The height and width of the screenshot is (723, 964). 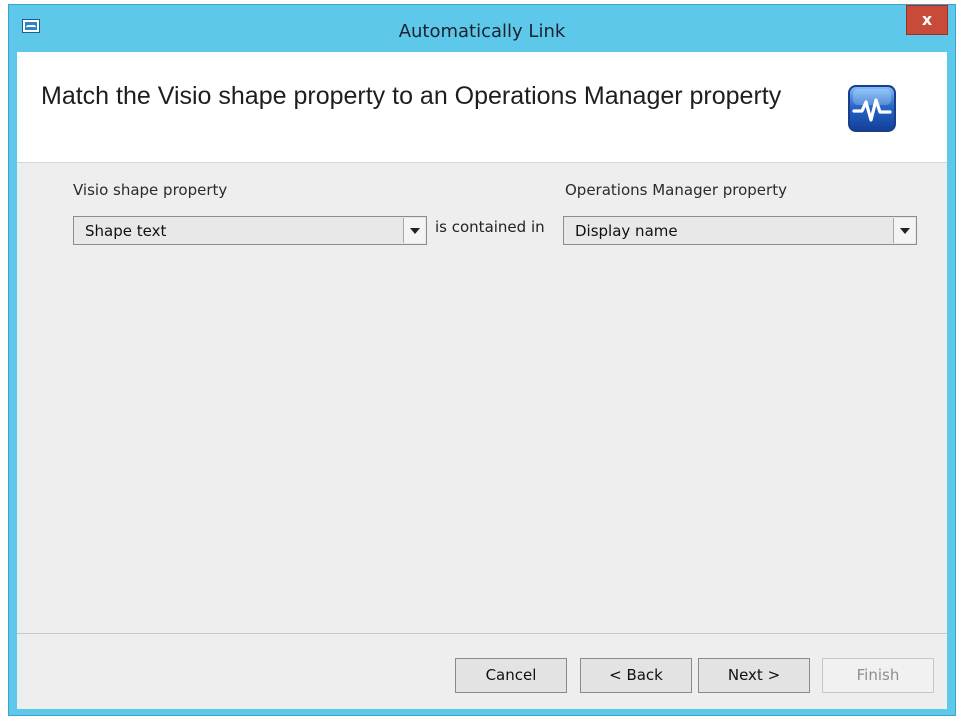 What do you see at coordinates (872, 108) in the screenshot?
I see `monitoring-pulse-icon` at bounding box center [872, 108].